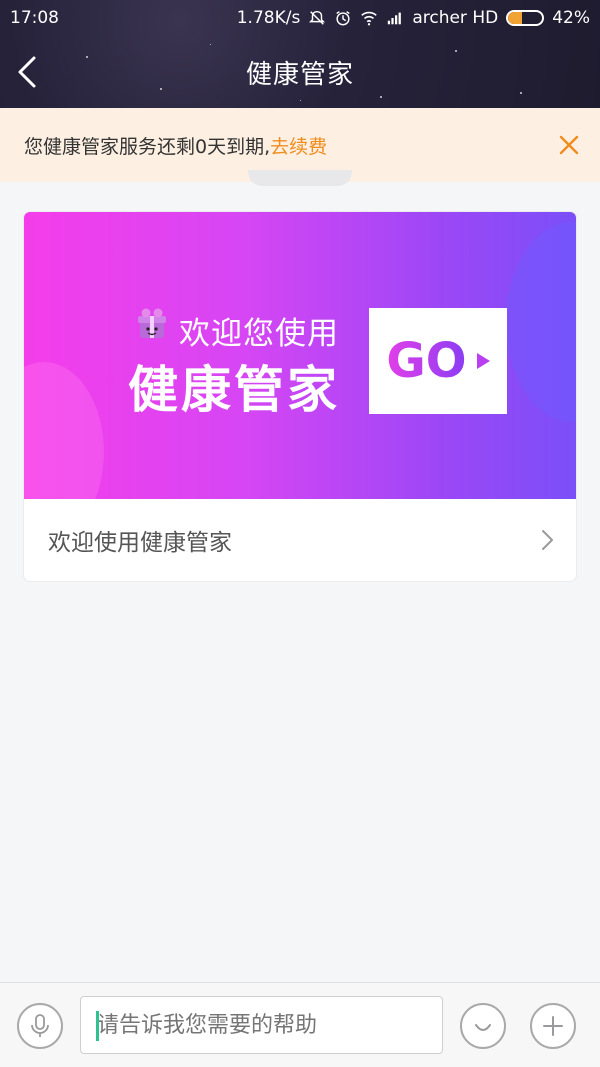 This screenshot has height=1067, width=600. I want to click on add-button, so click(553, 1026).